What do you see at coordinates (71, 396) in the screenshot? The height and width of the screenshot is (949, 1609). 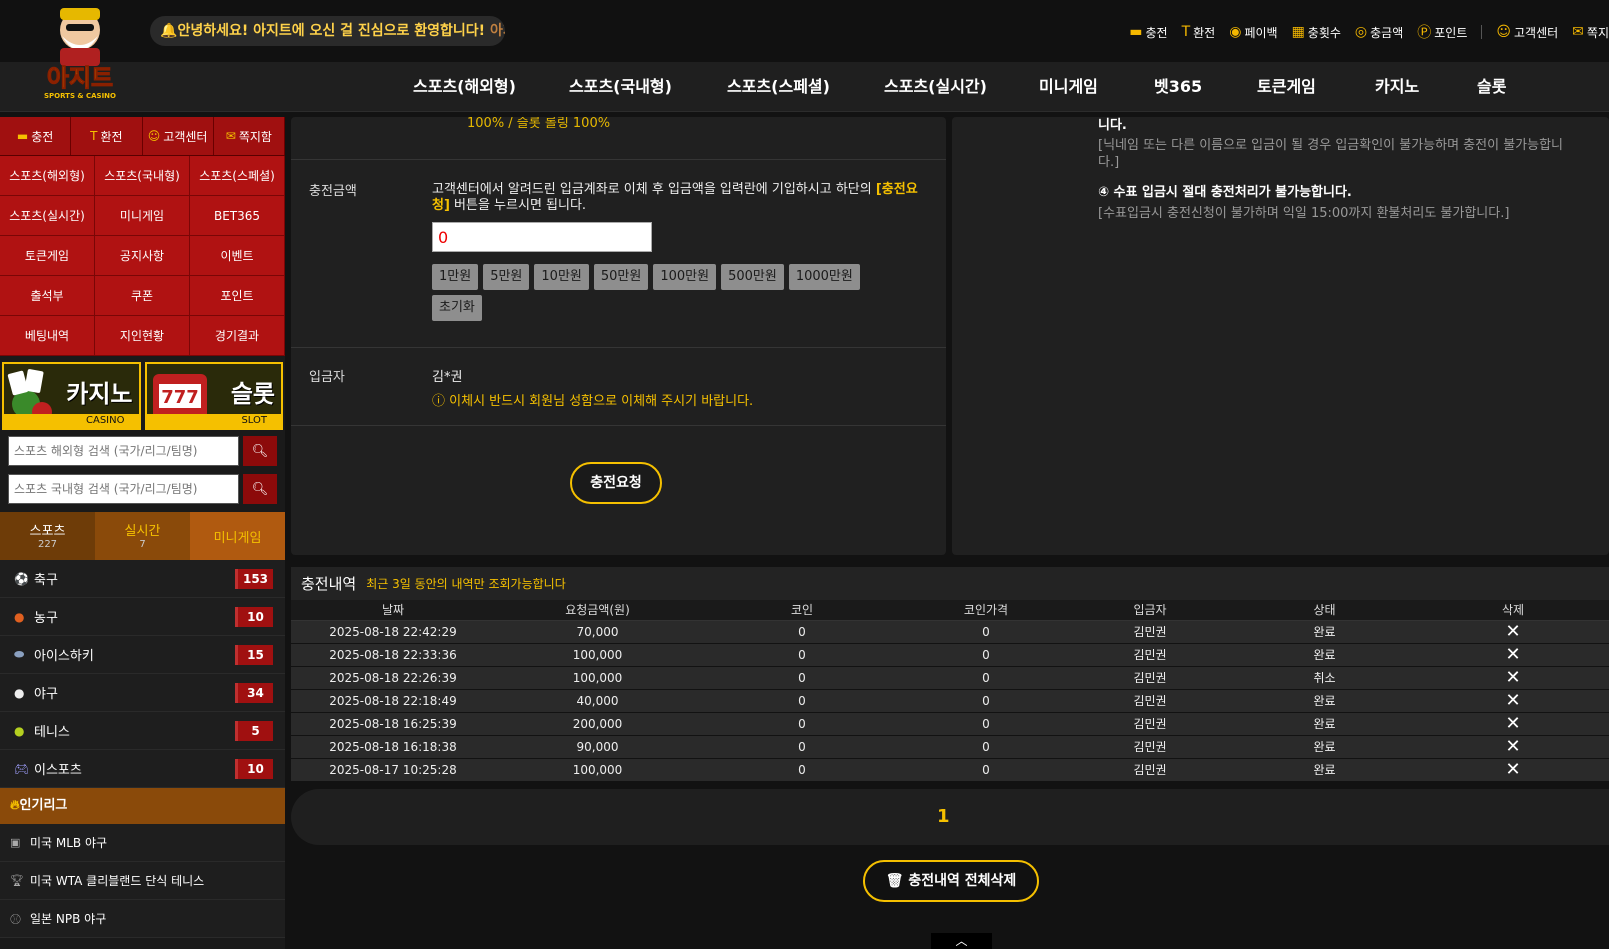 I see `casino-banner: 카지노 CASINO` at bounding box center [71, 396].